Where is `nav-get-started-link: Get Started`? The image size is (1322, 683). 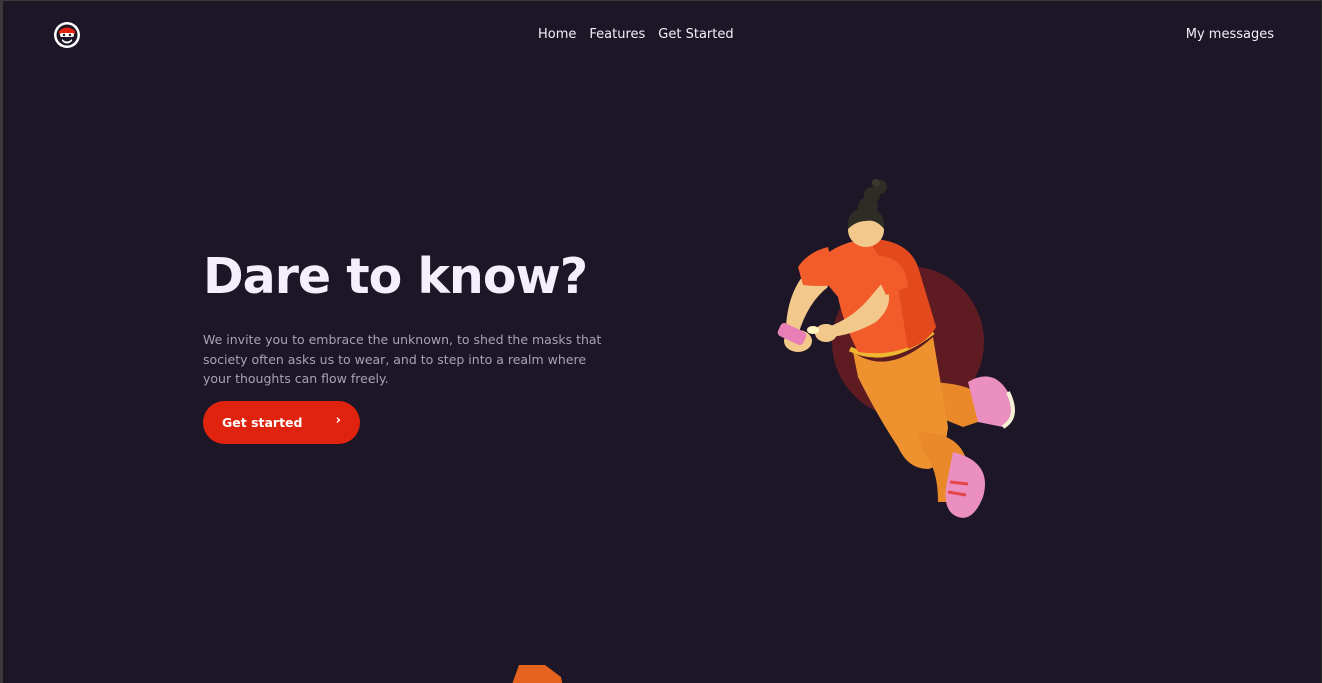 nav-get-started-link: Get Started is located at coordinates (695, 34).